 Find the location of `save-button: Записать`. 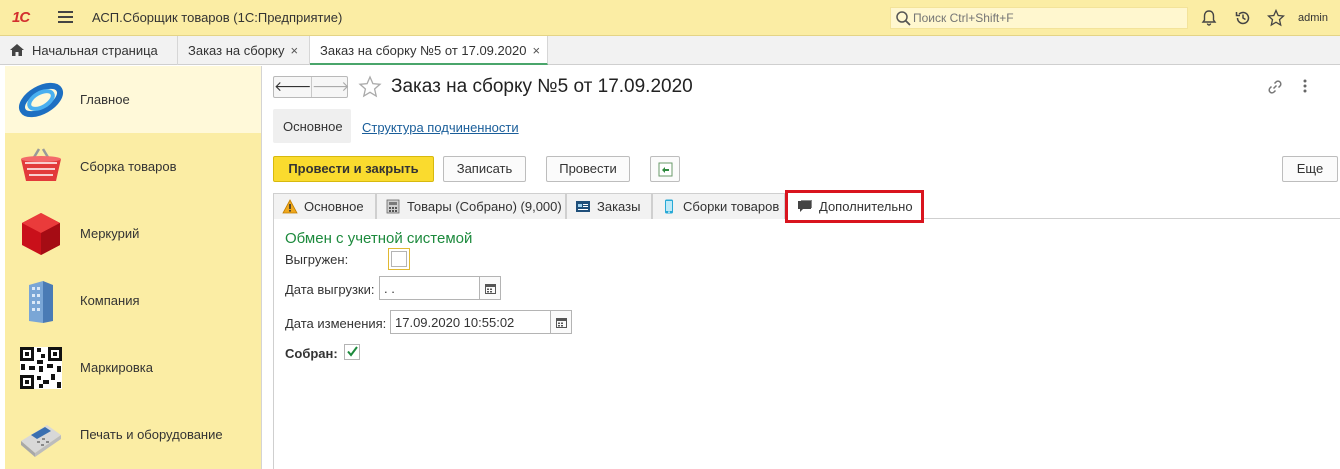

save-button: Записать is located at coordinates (484, 169).